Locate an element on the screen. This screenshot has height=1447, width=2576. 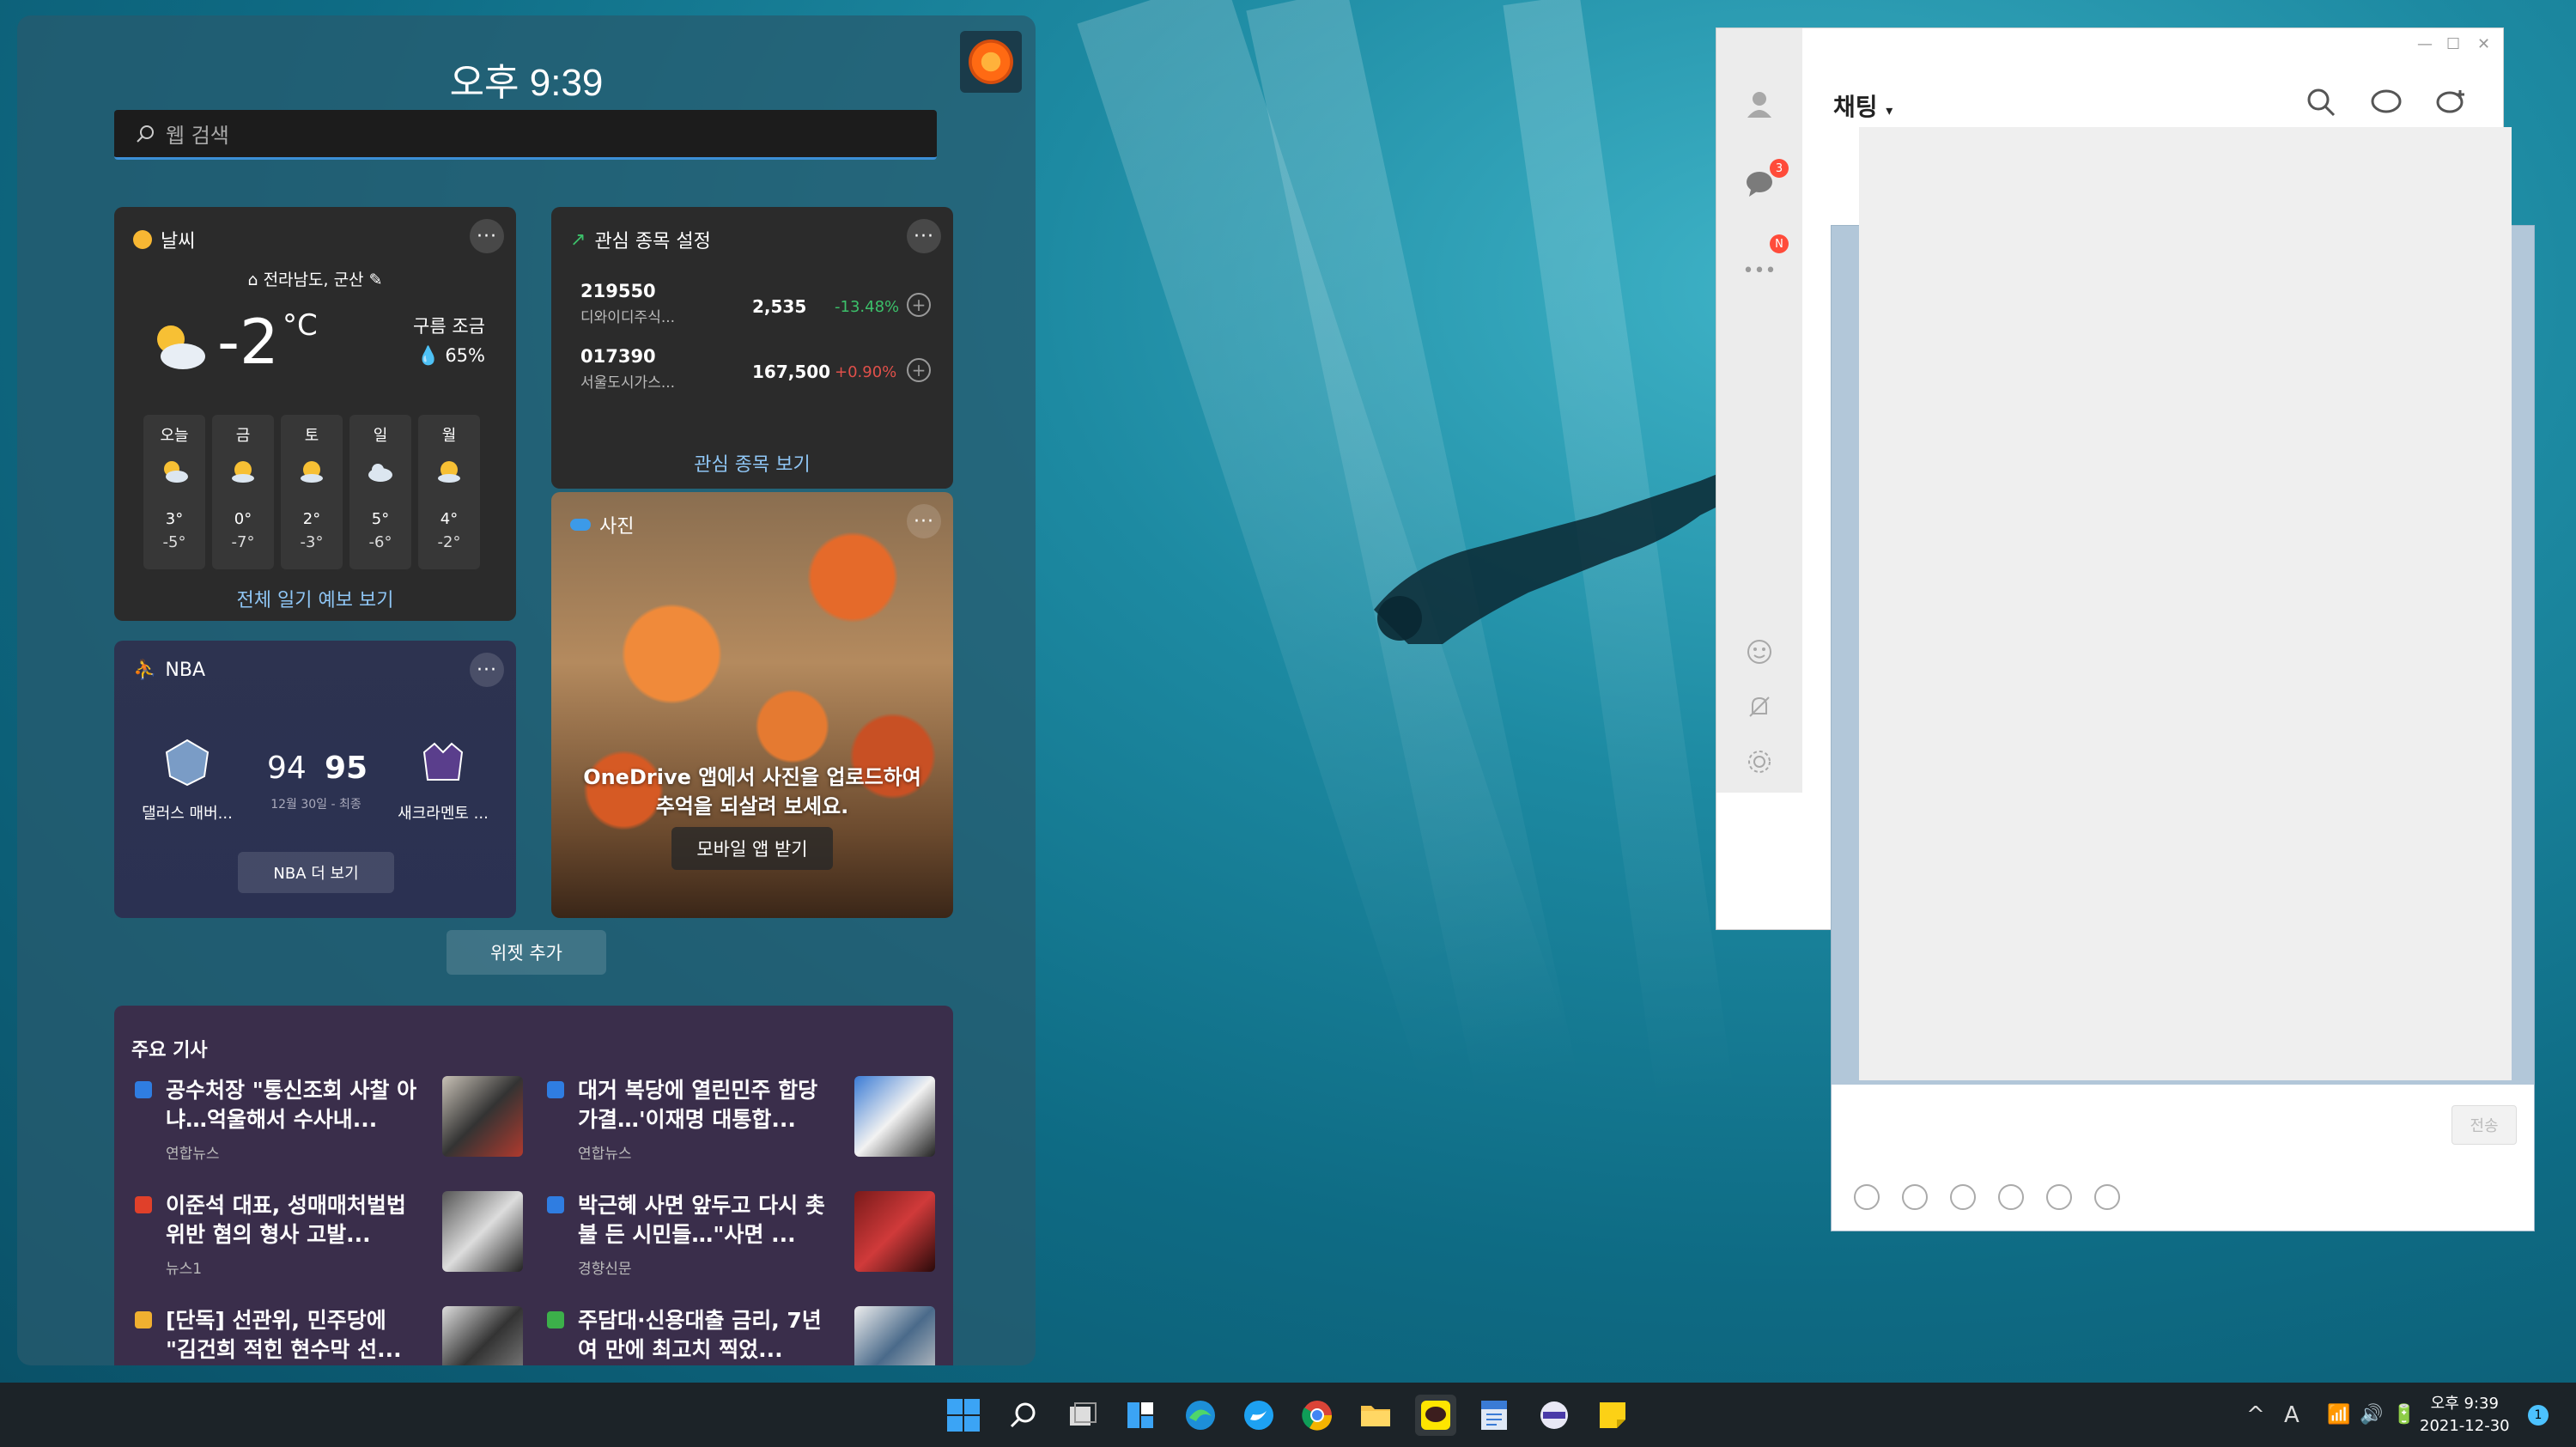
kyunghyang-icon is located at coordinates (555, 1204).